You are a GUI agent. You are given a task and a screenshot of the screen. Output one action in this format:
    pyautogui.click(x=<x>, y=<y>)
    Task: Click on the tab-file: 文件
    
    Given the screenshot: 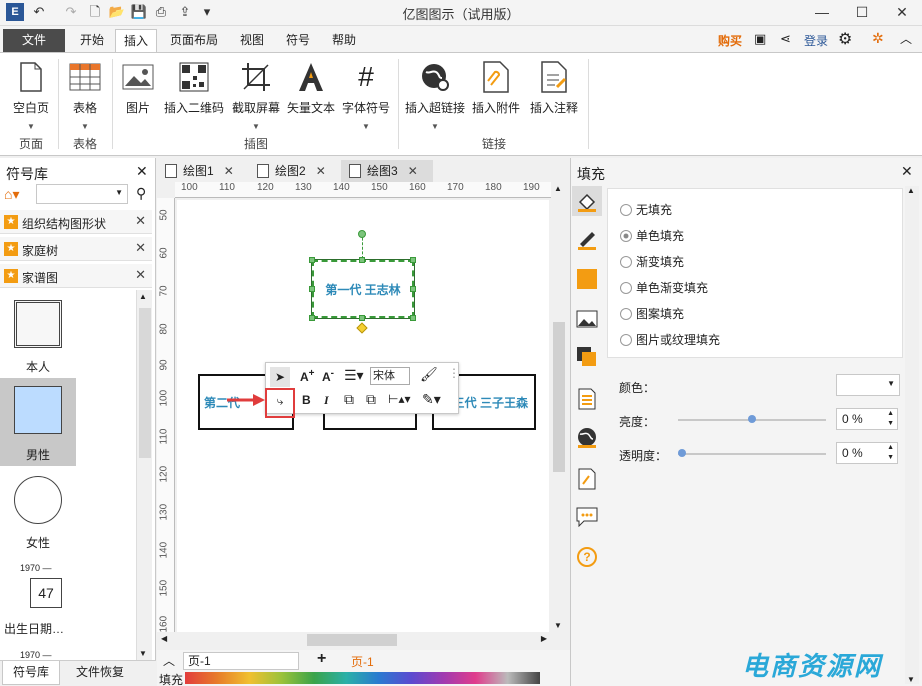 What is the action you would take?
    pyautogui.click(x=34, y=40)
    